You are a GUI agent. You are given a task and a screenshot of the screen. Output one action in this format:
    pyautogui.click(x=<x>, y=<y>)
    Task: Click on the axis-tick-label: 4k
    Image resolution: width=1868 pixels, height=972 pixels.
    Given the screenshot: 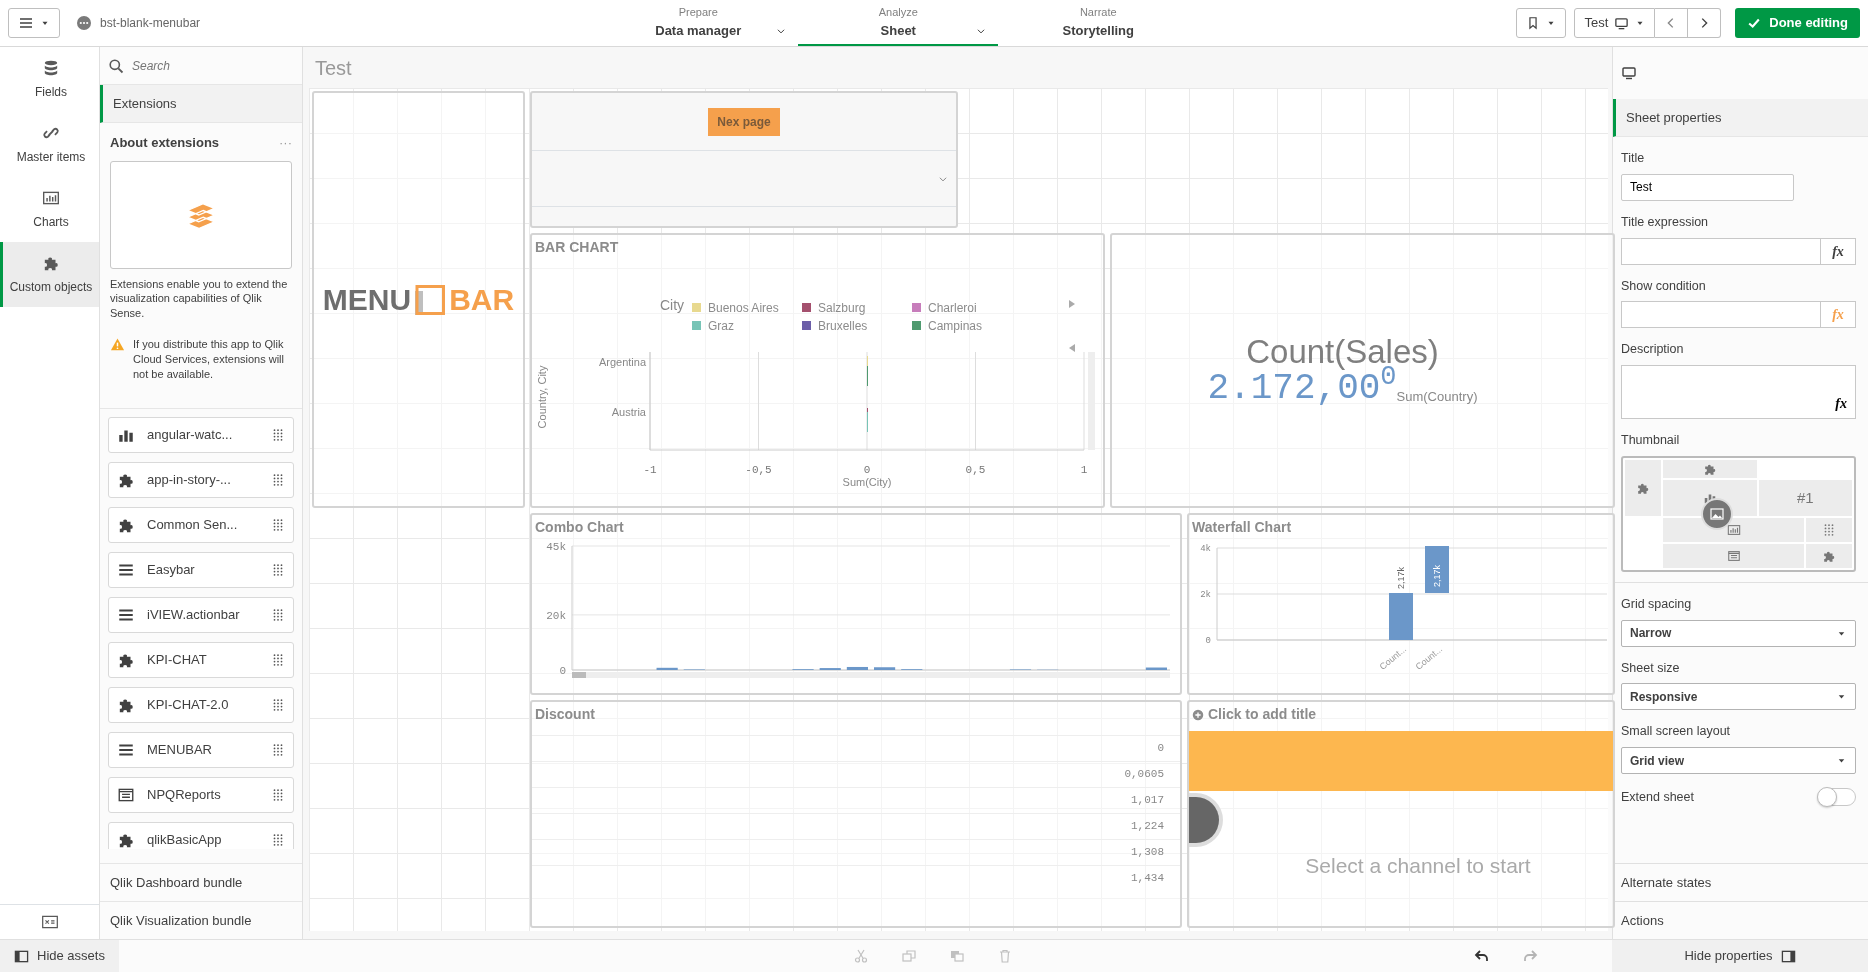 What is the action you would take?
    pyautogui.click(x=1205, y=549)
    